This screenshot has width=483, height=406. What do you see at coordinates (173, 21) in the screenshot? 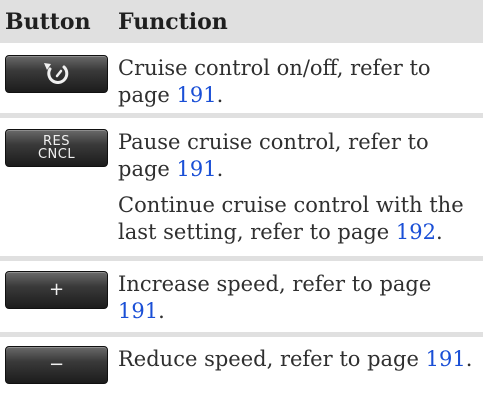
I see `header-function: Function` at bounding box center [173, 21].